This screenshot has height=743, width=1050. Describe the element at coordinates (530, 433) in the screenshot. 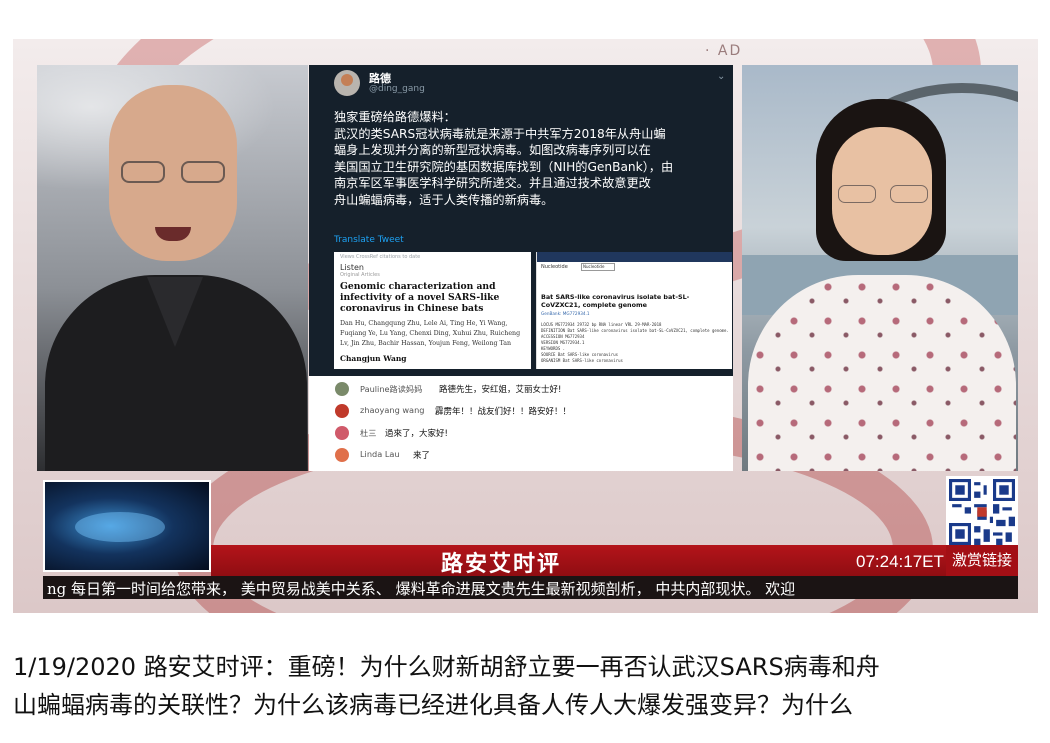

I see `chat-message-row: 杜三 過來了，大家好!` at that location.